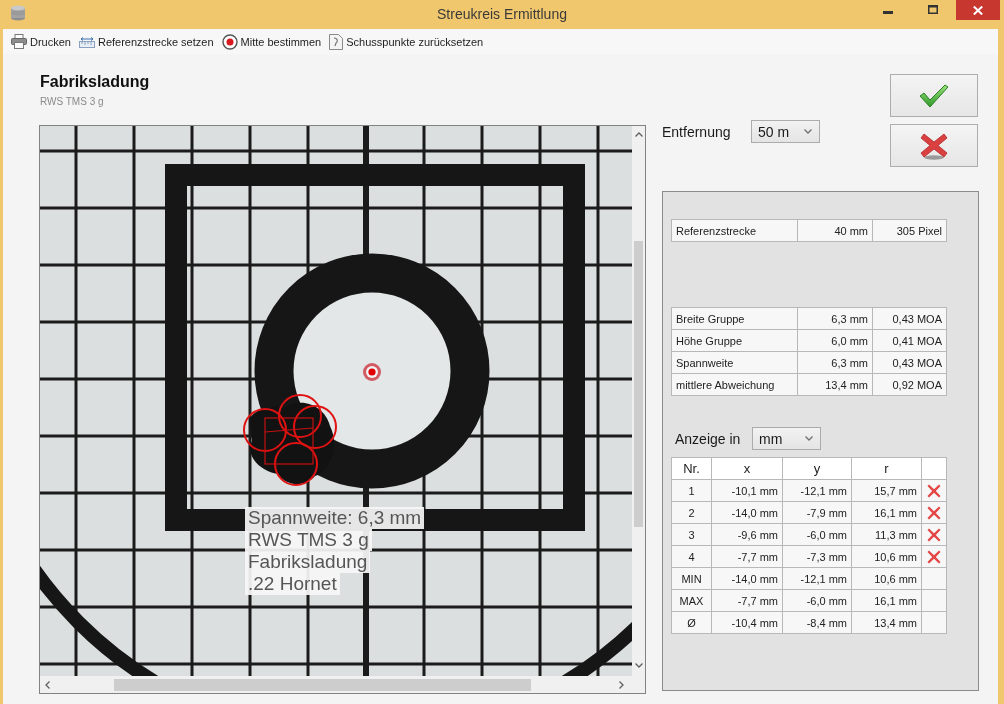 The height and width of the screenshot is (704, 1004). What do you see at coordinates (734, 362) in the screenshot?
I see `table-cell: Spannweite` at bounding box center [734, 362].